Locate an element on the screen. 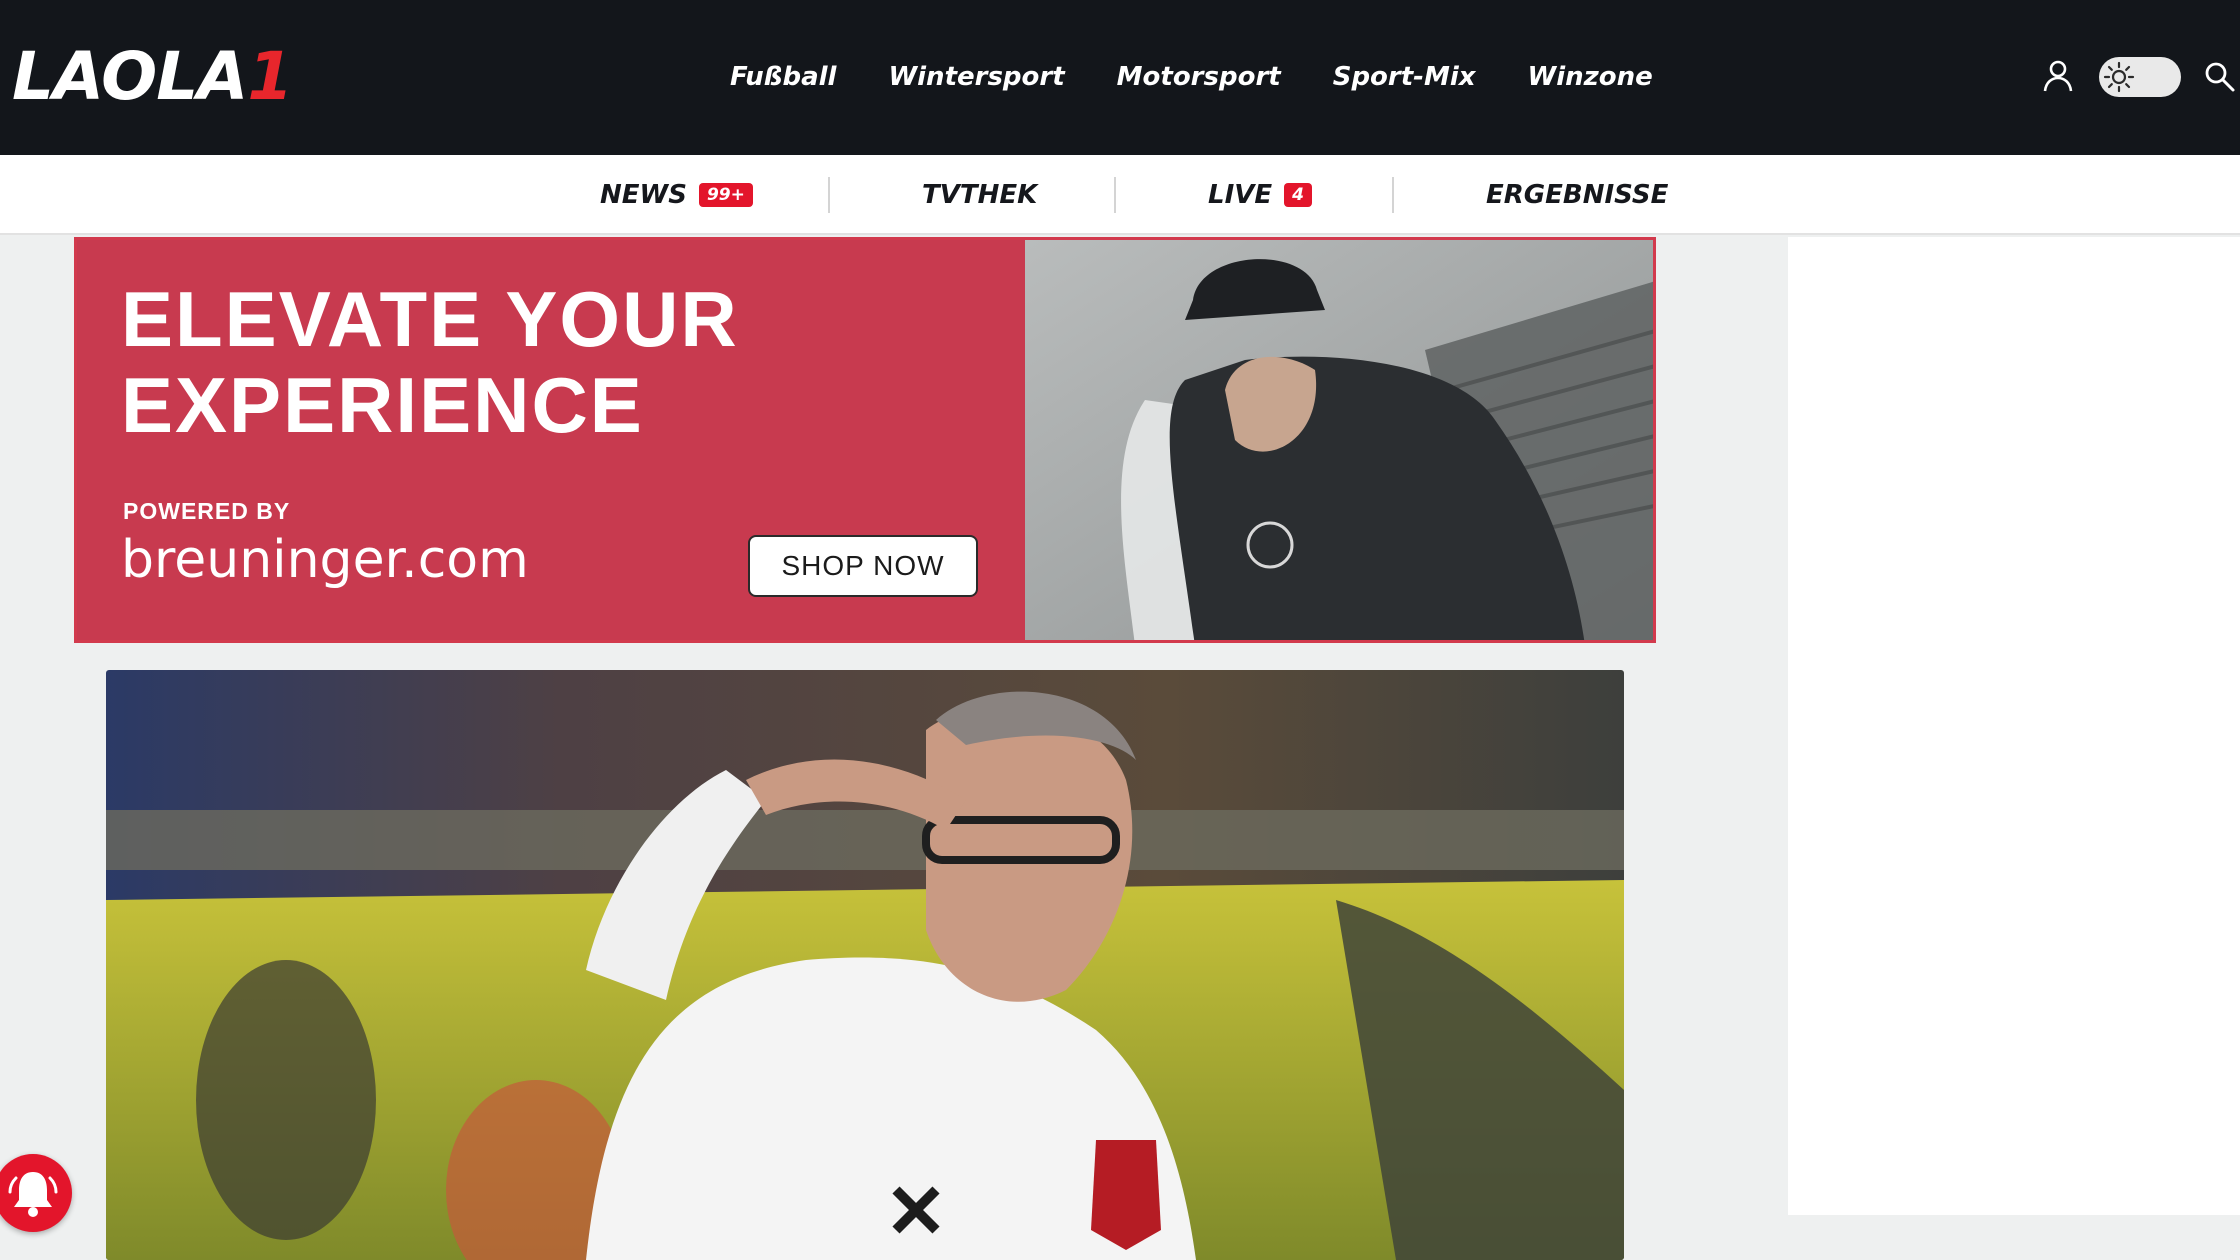 The image size is (2240, 1260). ad-headline-line1: ELEVATE YOUR is located at coordinates (430, 319).